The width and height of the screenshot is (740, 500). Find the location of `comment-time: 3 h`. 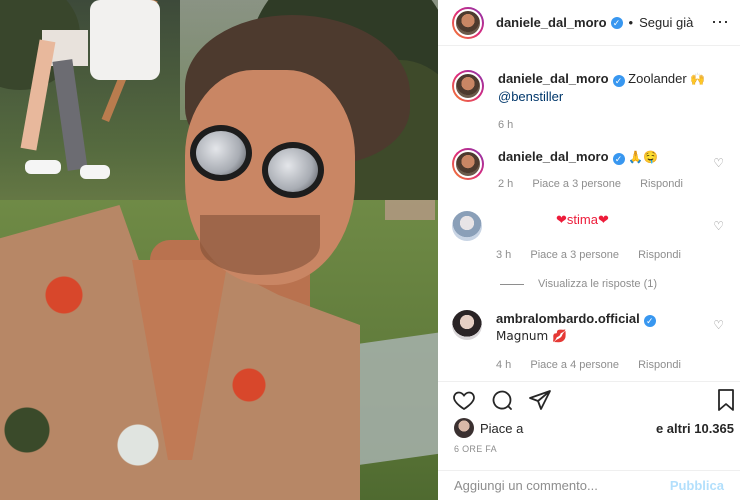

comment-time: 3 h is located at coordinates (503, 255).